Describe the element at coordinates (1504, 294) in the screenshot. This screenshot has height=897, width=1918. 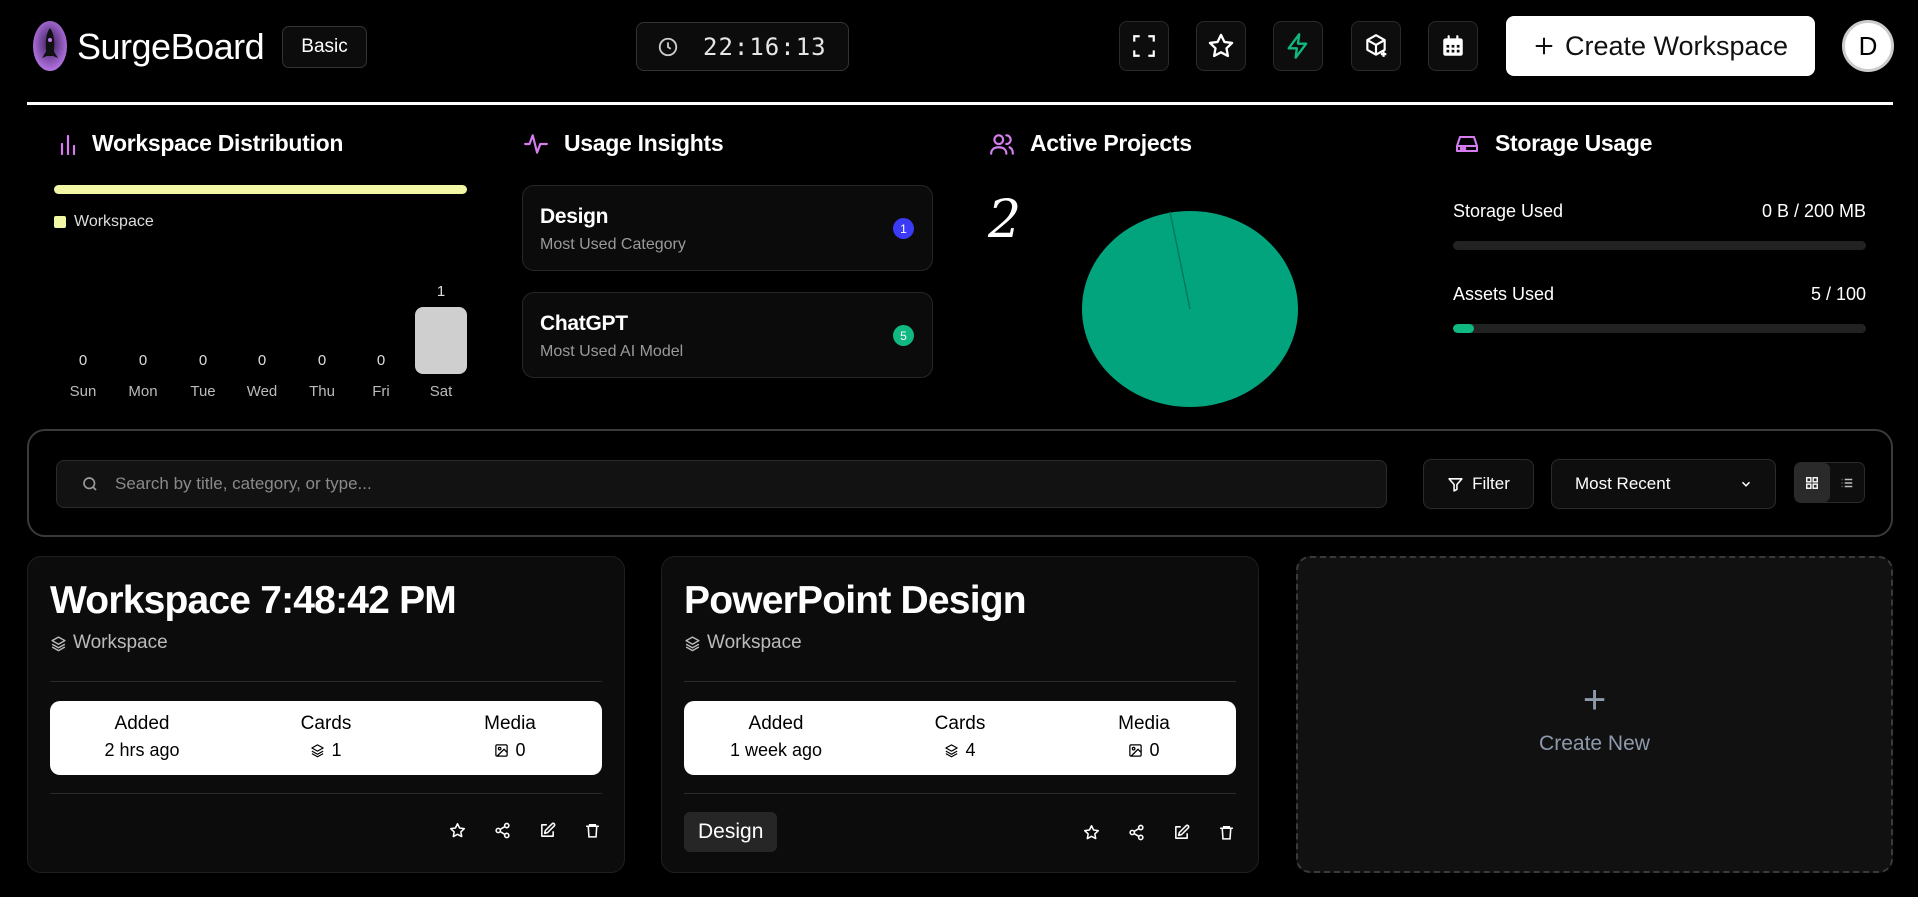
I see `assets-used-label: Assets Used` at that location.